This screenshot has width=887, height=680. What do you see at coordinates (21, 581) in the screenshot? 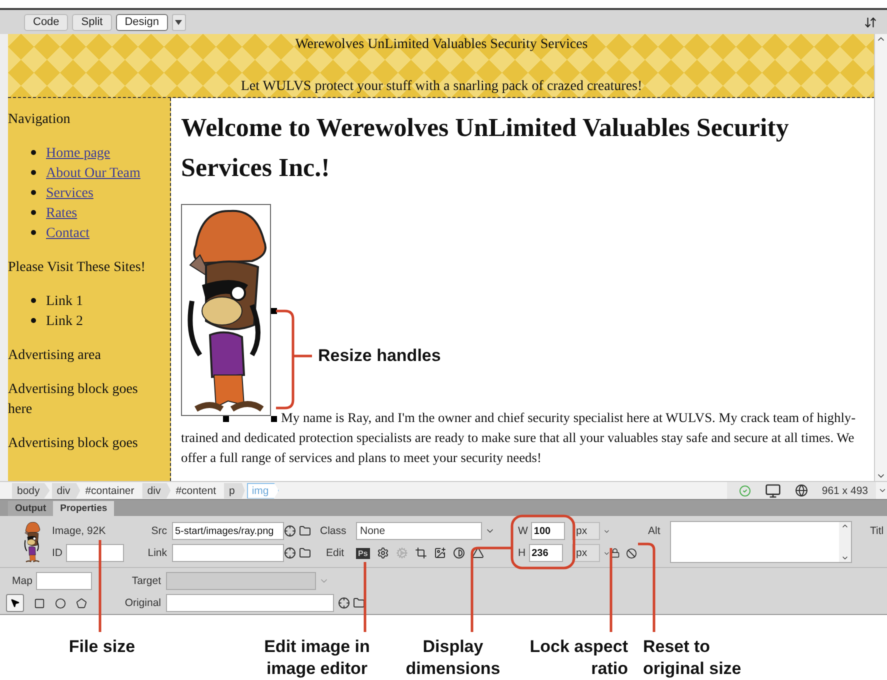
I see `map-label: Map` at bounding box center [21, 581].